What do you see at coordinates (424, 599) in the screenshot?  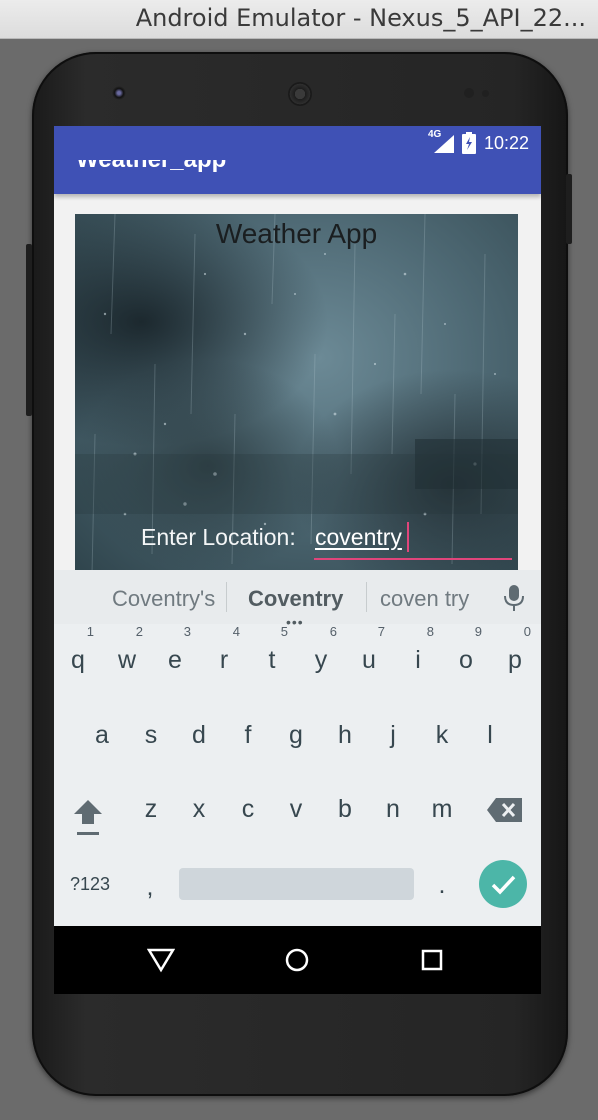 I see `suggestion-right: coven try` at bounding box center [424, 599].